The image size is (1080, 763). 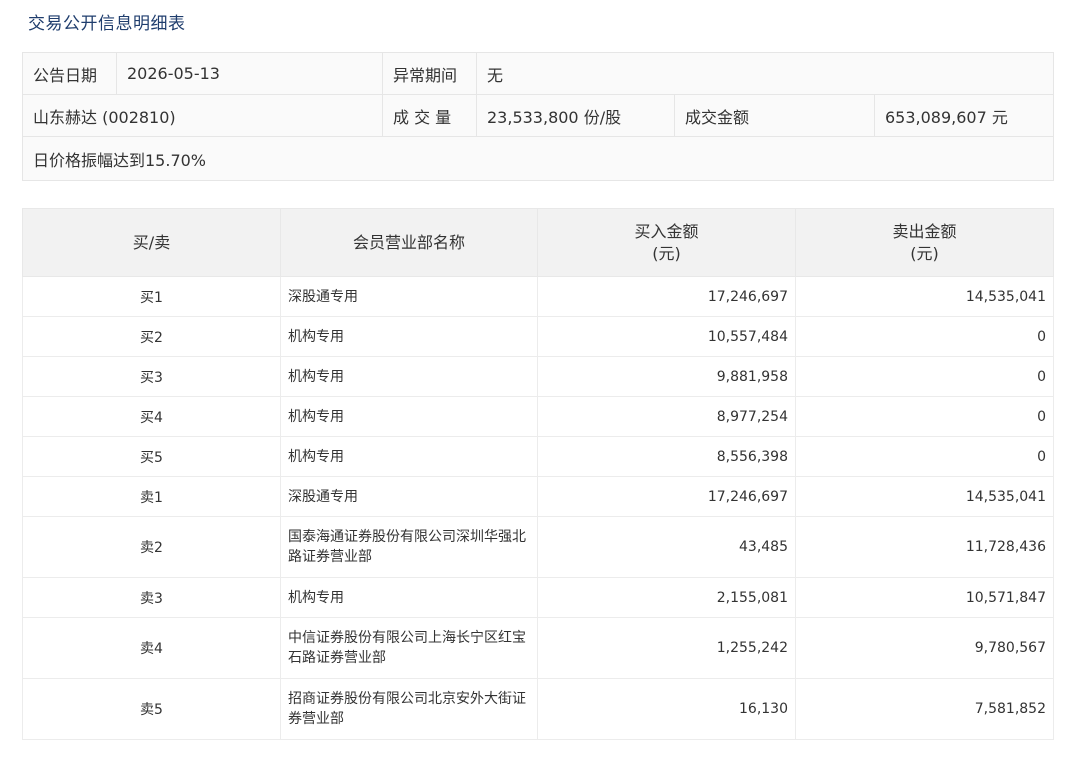 What do you see at coordinates (202, 115) in the screenshot?
I see `stock-name: 山东赫达 (002810)` at bounding box center [202, 115].